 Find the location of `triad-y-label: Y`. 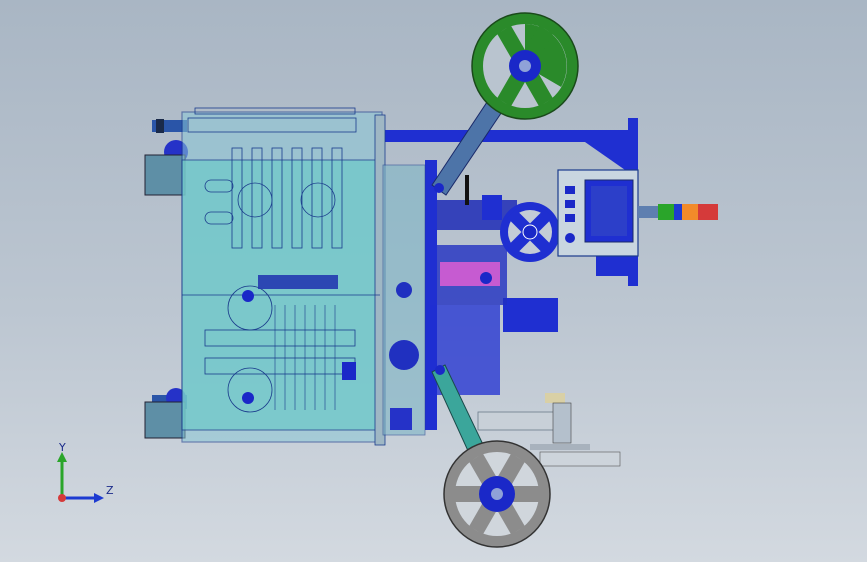

triad-y-label: Y is located at coordinates (62, 447).